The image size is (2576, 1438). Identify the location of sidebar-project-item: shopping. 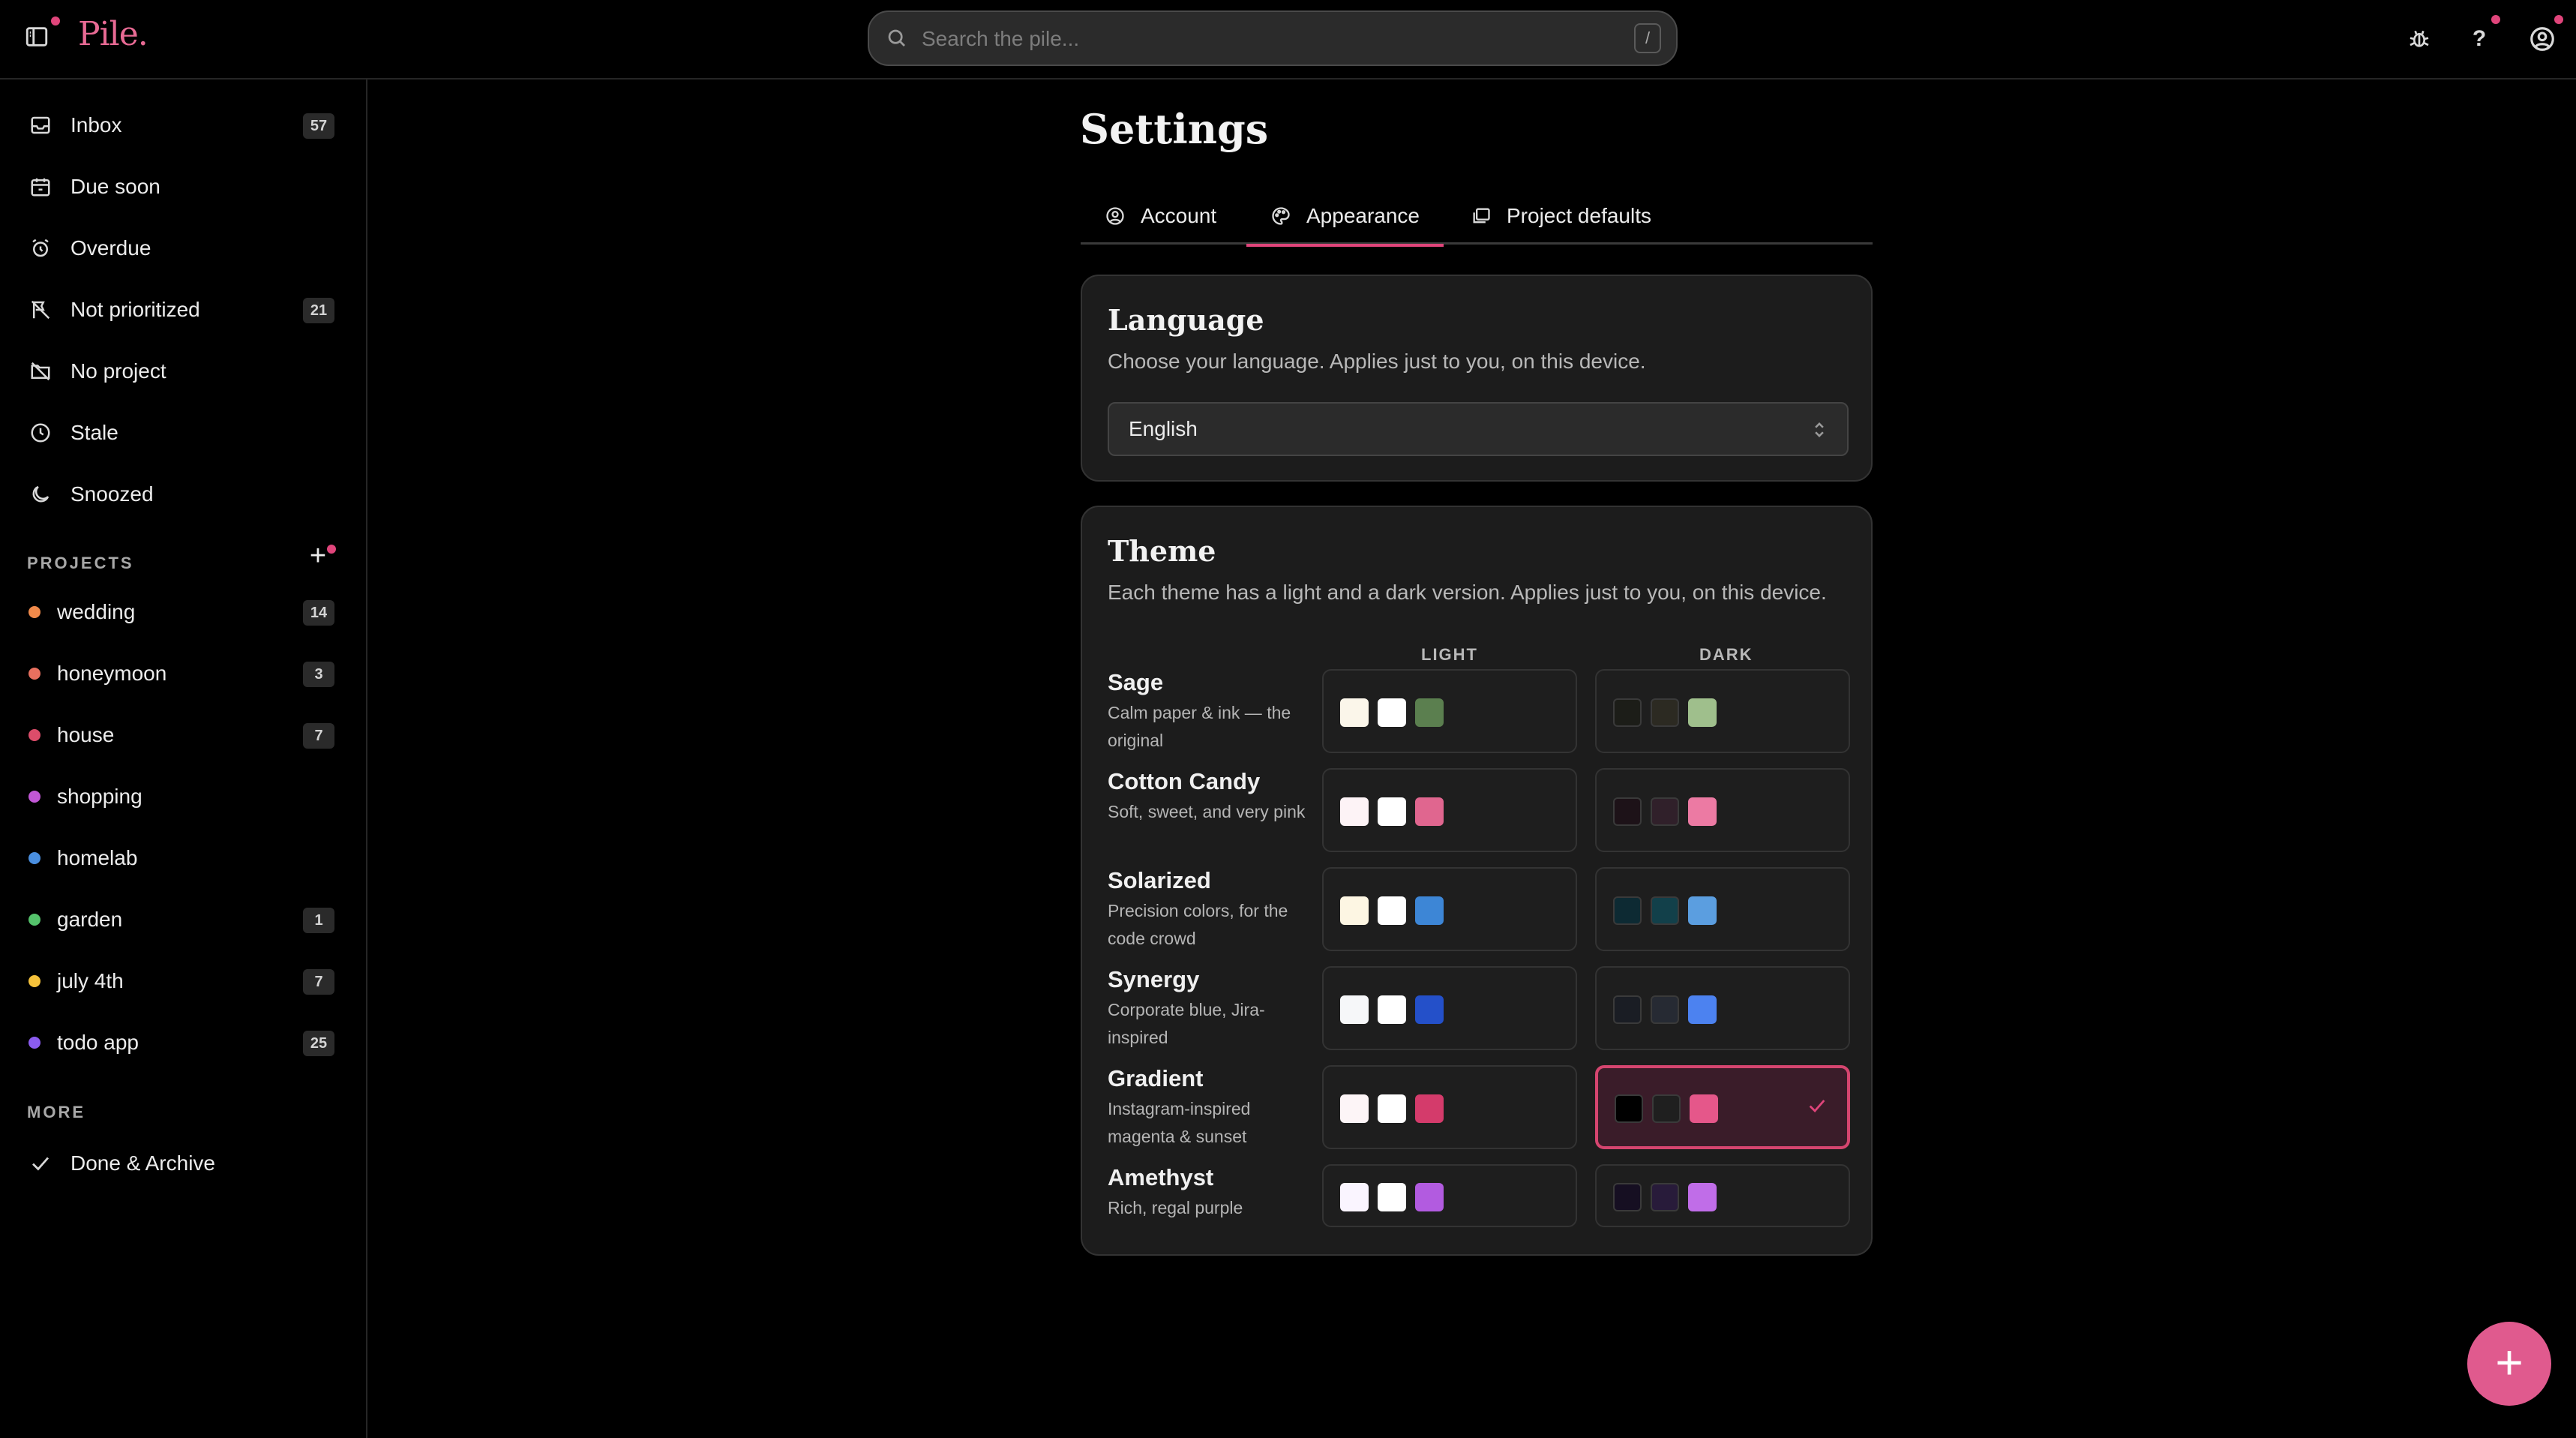
(181, 796).